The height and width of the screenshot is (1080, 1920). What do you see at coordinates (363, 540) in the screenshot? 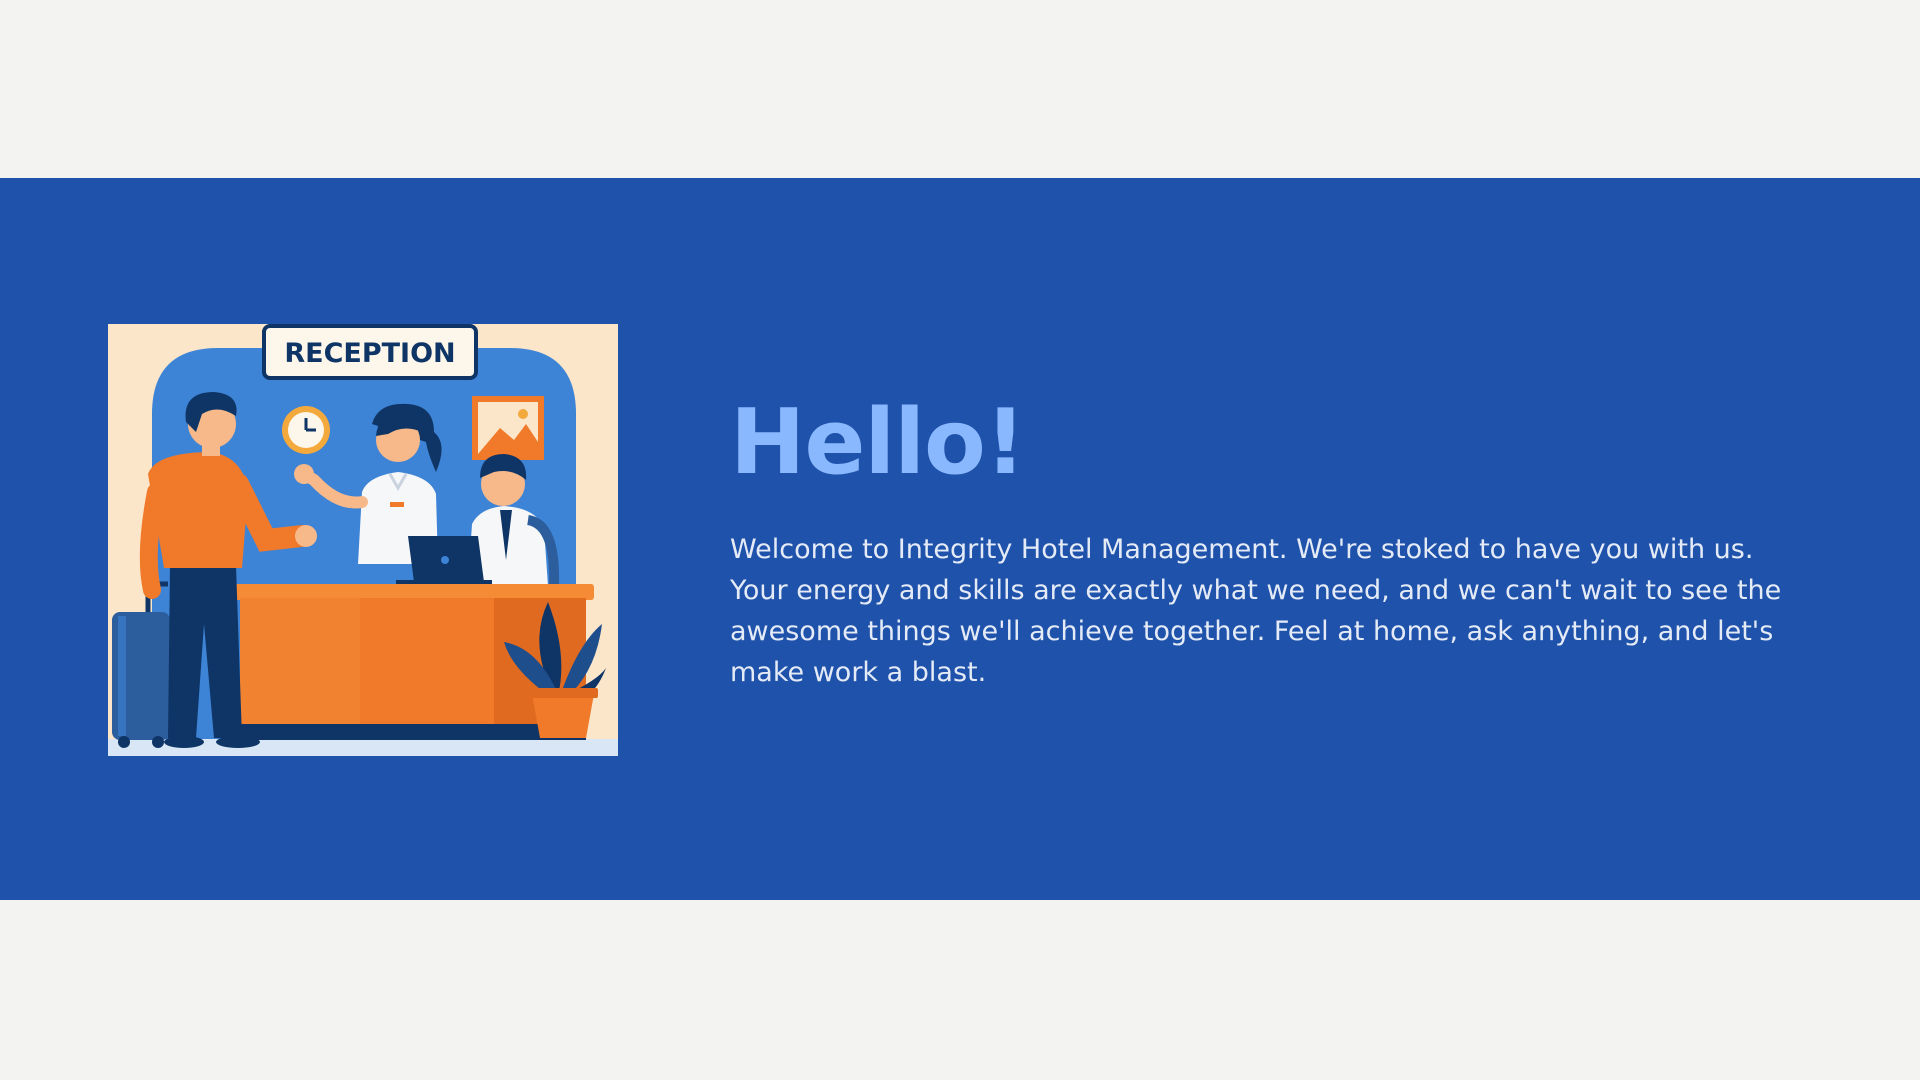
I see `reception-illustration: RECEPTION` at bounding box center [363, 540].